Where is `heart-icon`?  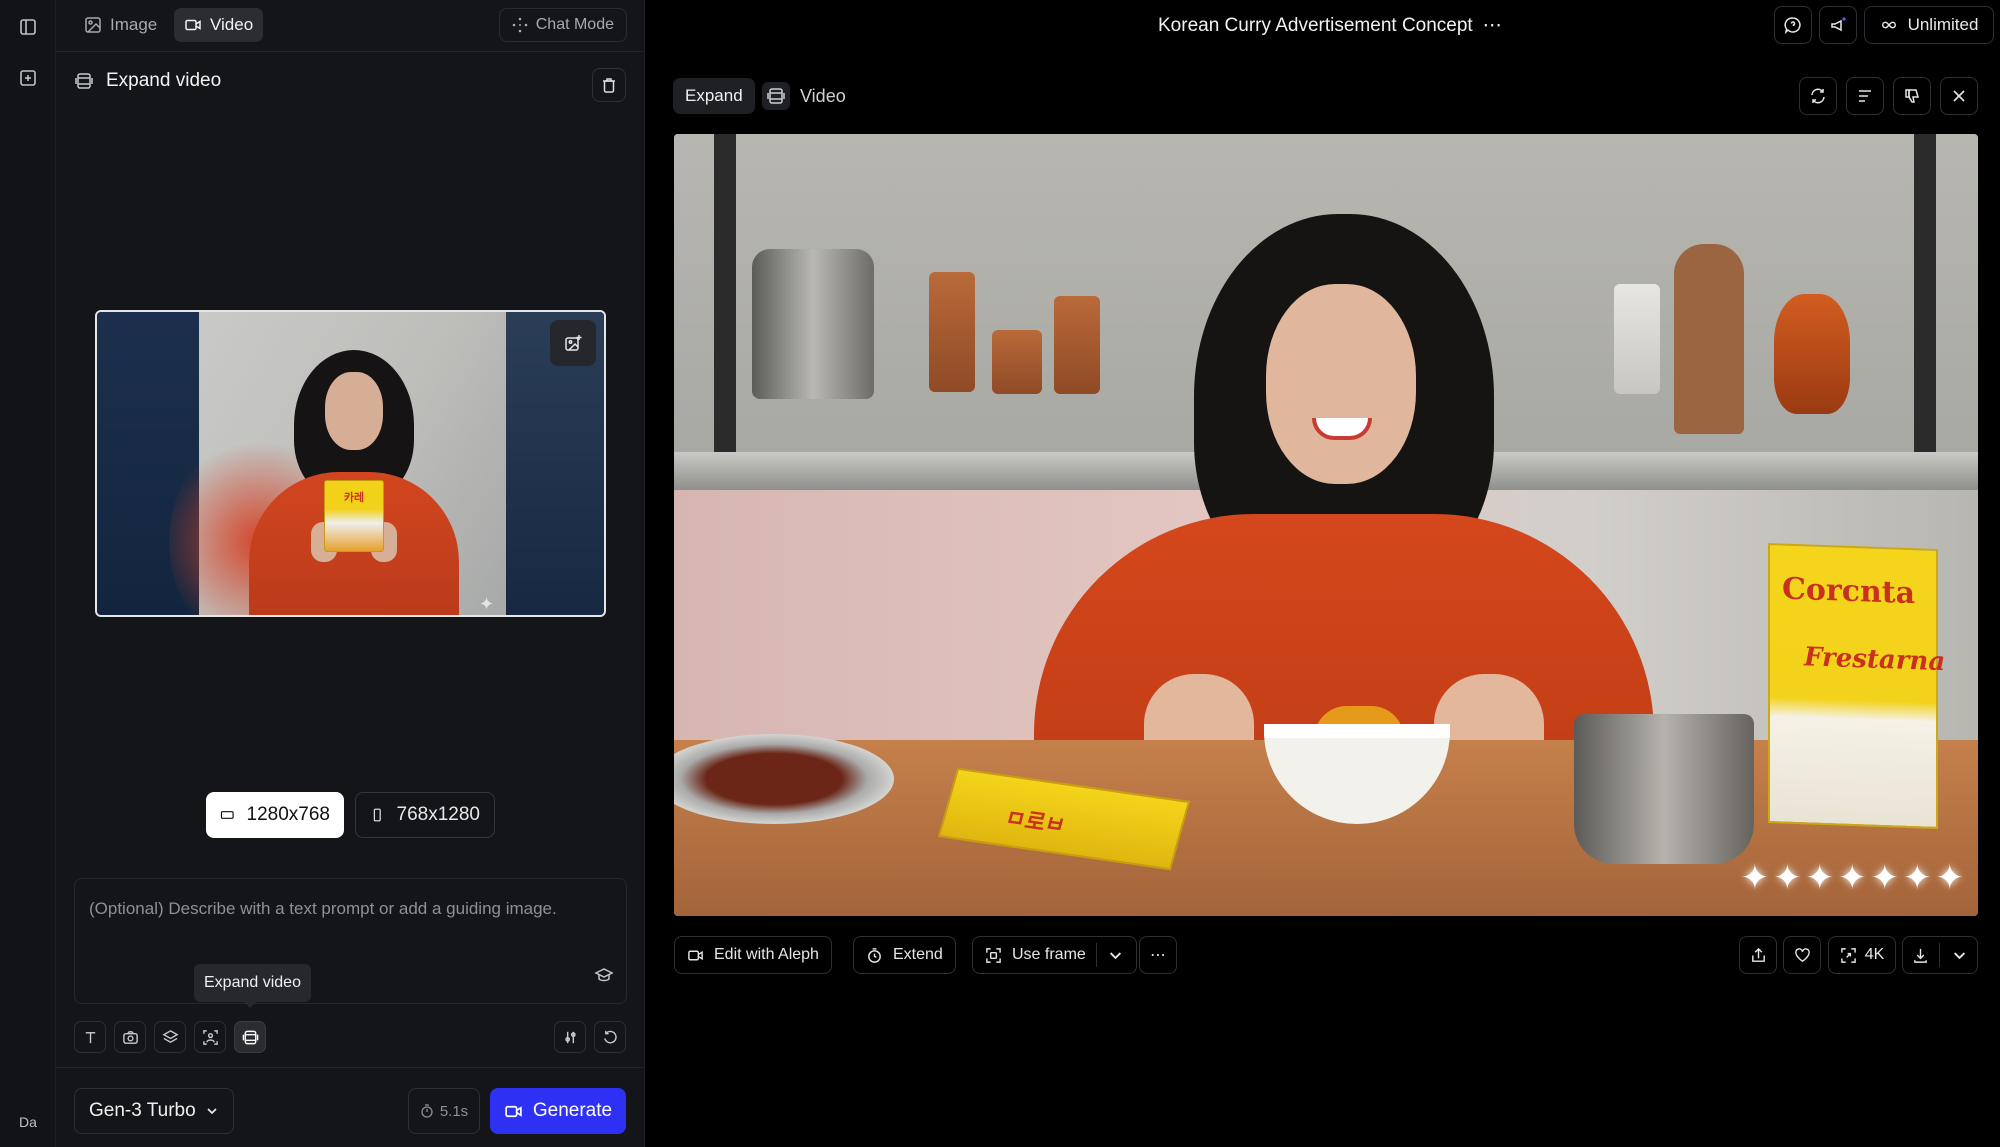
heart-icon is located at coordinates (1802, 954).